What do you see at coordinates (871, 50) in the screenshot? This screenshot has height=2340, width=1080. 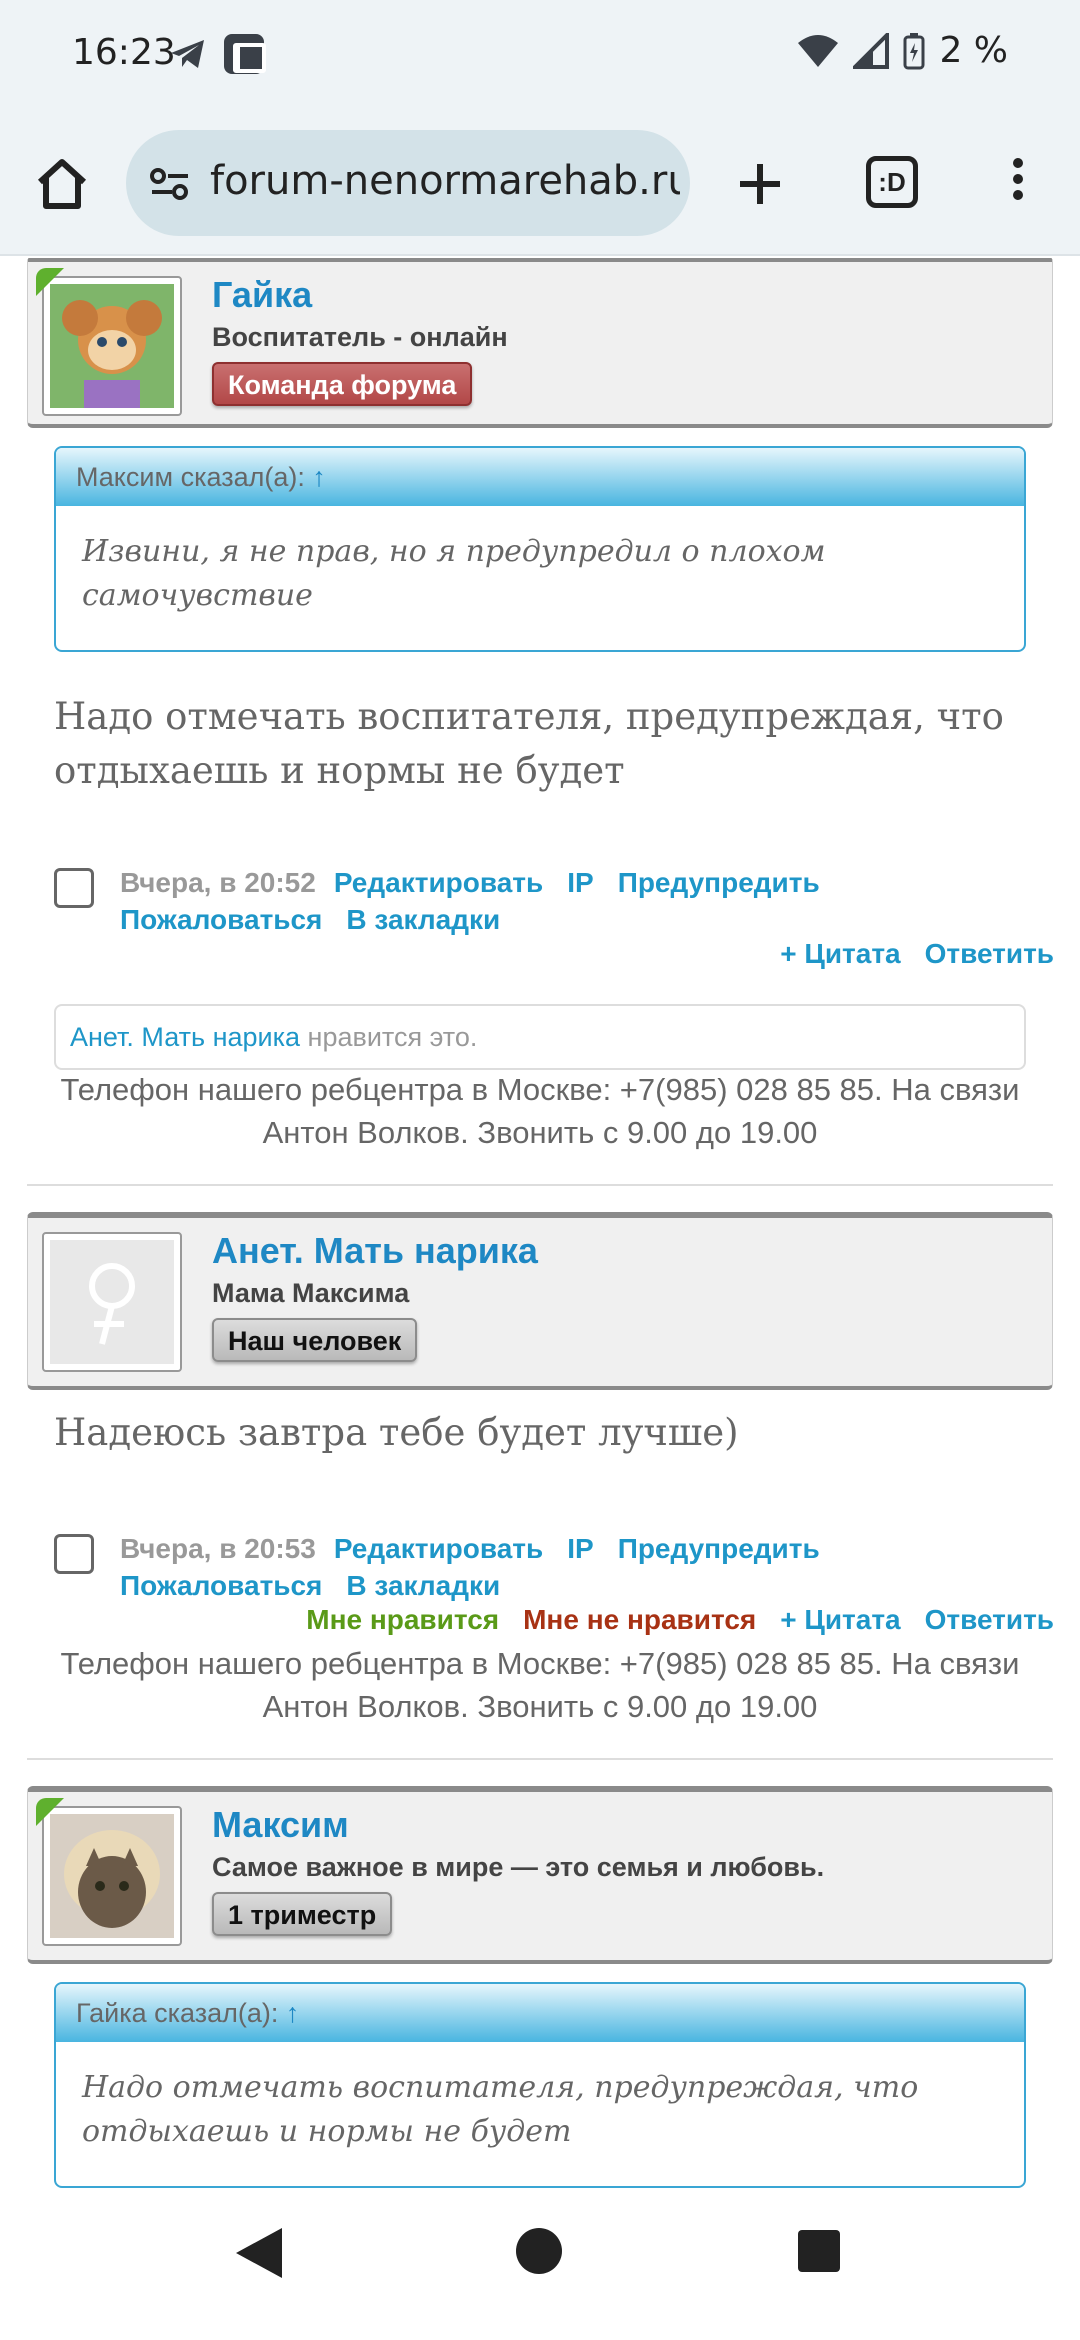 I see `signal-icon` at bounding box center [871, 50].